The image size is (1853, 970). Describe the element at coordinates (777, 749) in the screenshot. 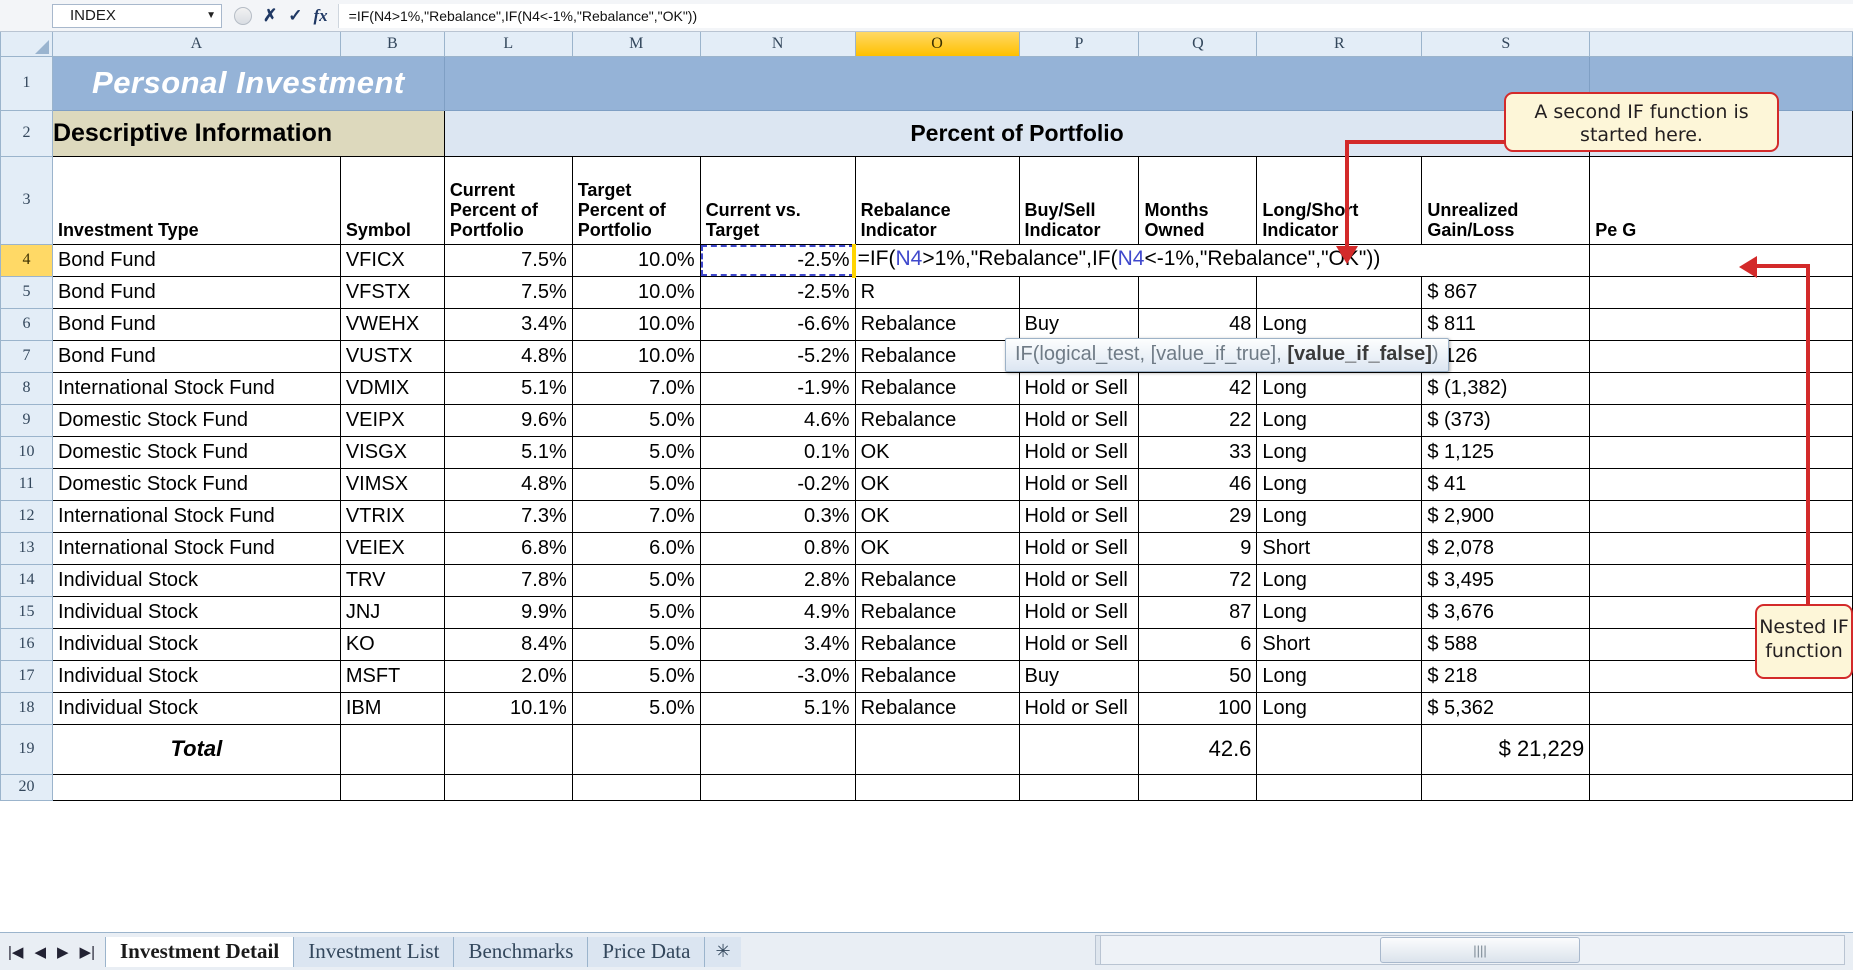

I see `cell-n19` at that location.